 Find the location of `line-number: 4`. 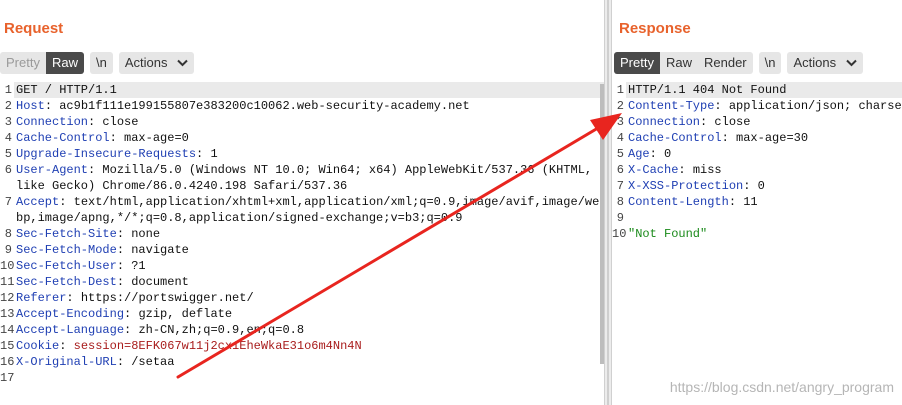

line-number: 4 is located at coordinates (8, 138).